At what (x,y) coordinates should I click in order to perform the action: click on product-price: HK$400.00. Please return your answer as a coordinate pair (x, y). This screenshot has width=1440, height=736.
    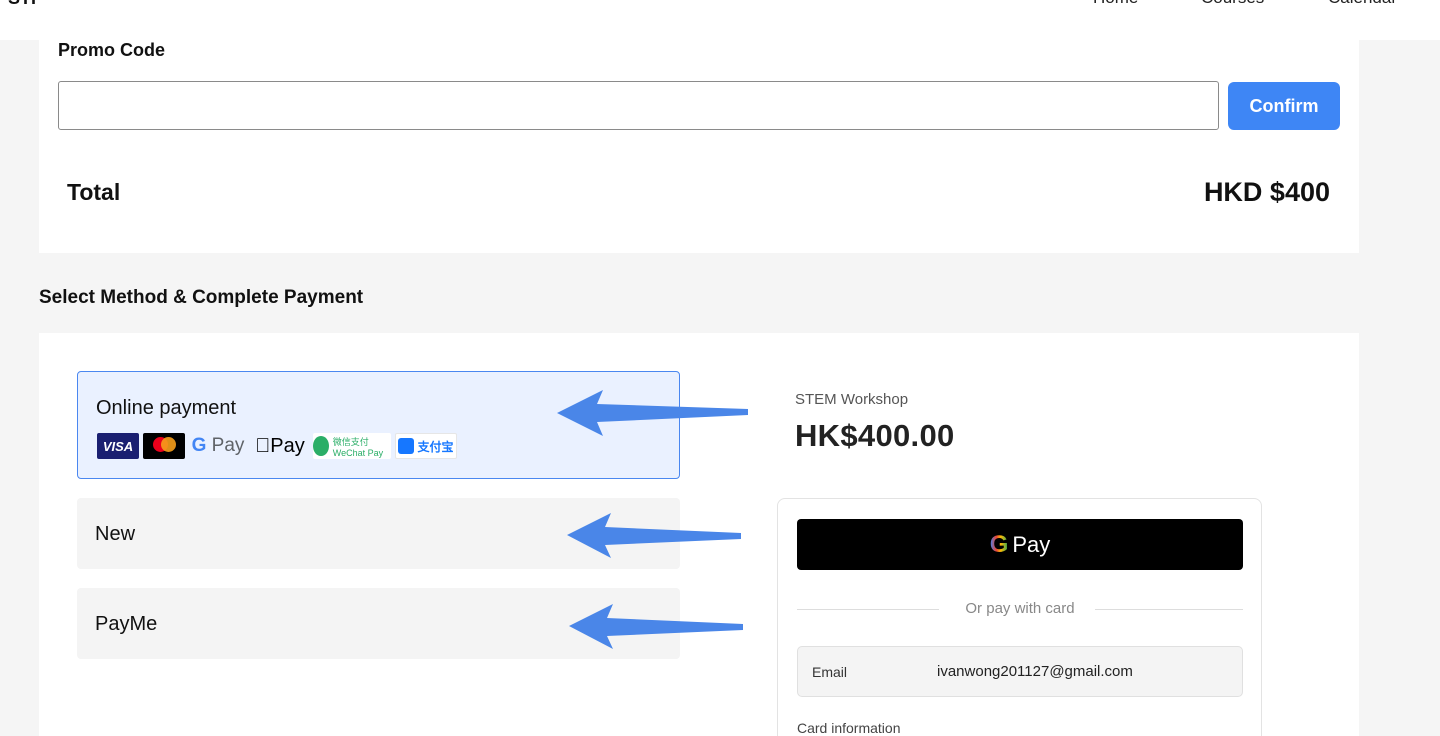
    Looking at the image, I should click on (875, 435).